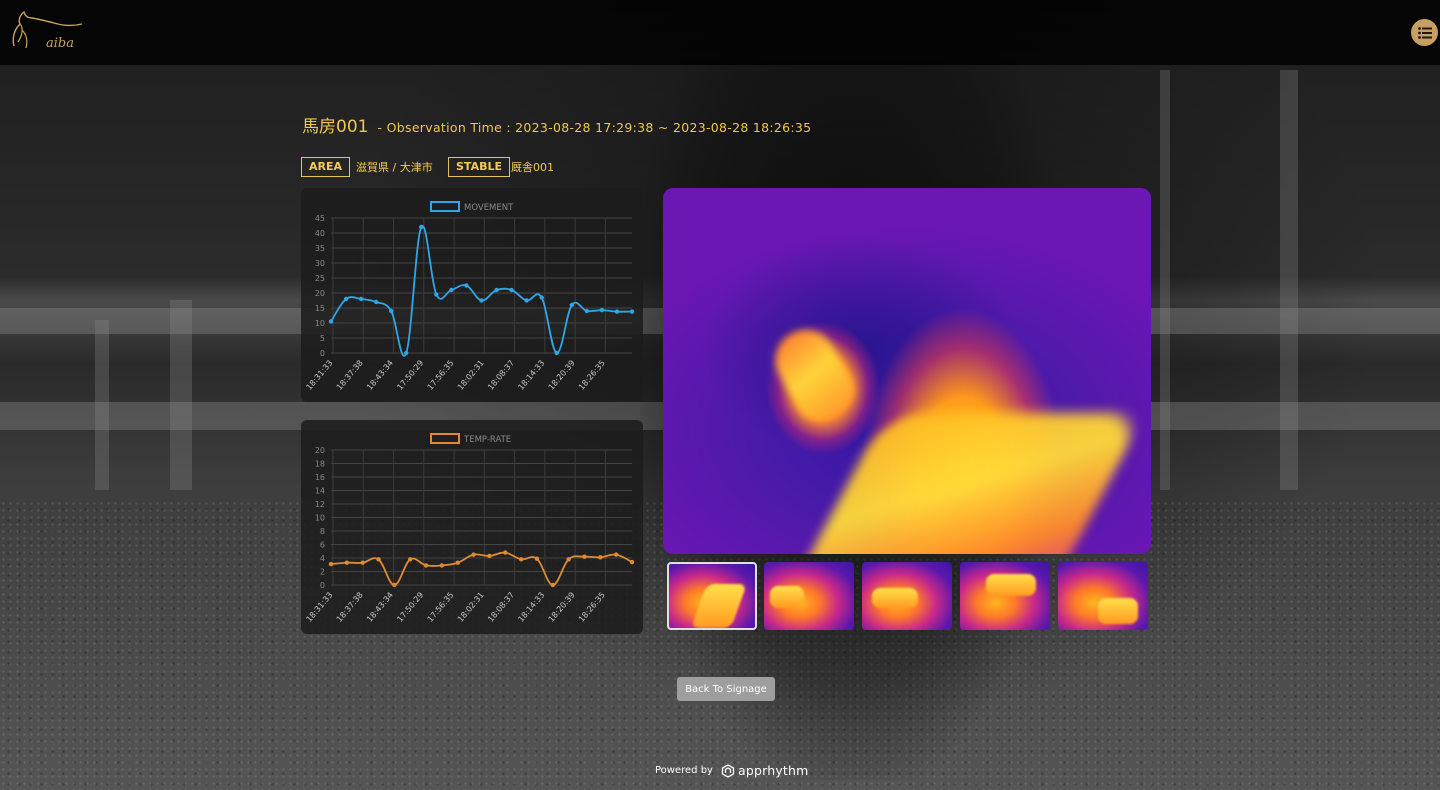 Image resolution: width=1440 pixels, height=790 pixels. I want to click on logo-text: aiba, so click(60, 43).